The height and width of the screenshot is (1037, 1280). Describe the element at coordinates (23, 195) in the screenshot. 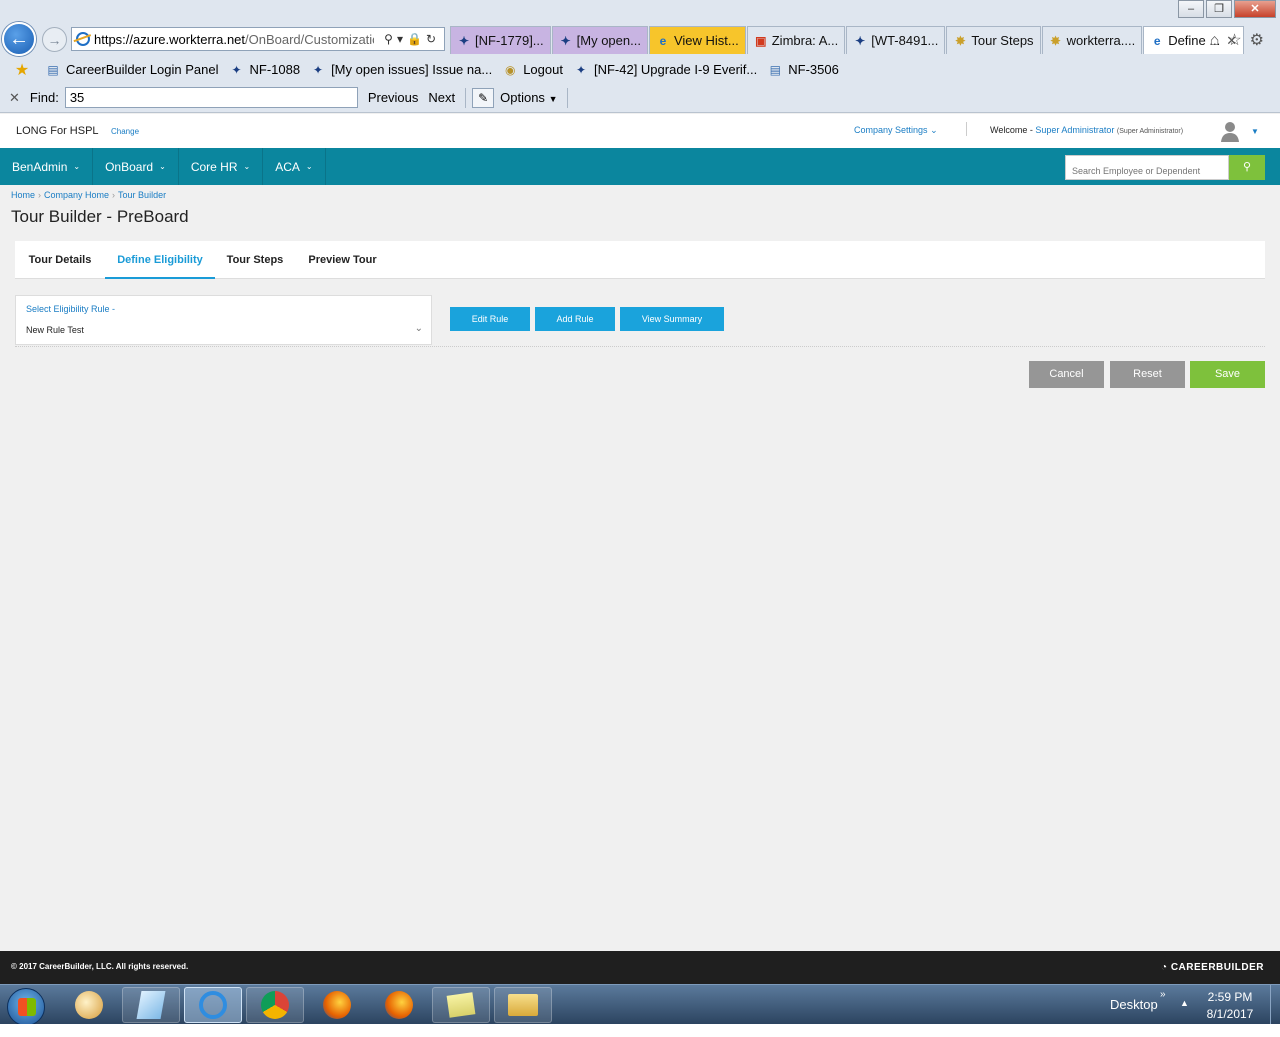

I see `breadcrumb-link: Home` at that location.